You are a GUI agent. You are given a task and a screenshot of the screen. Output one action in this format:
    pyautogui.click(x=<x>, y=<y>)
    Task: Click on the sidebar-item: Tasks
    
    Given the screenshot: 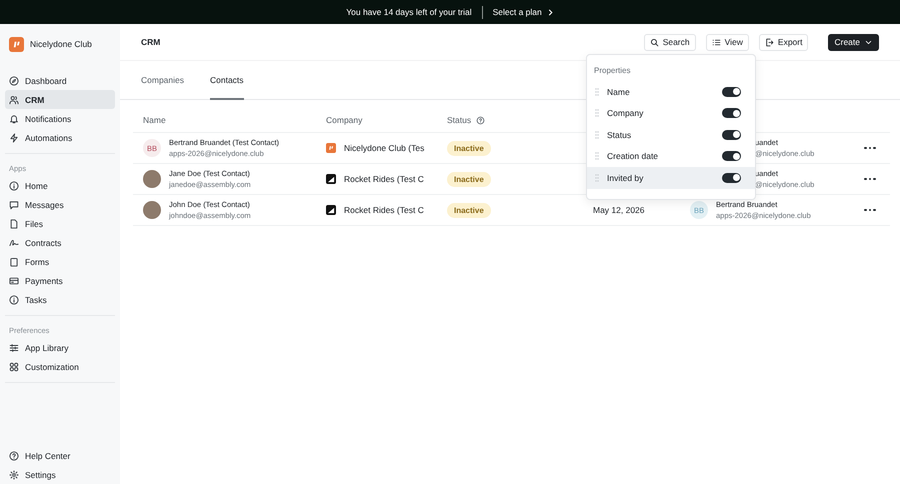 What is the action you would take?
    pyautogui.click(x=60, y=299)
    